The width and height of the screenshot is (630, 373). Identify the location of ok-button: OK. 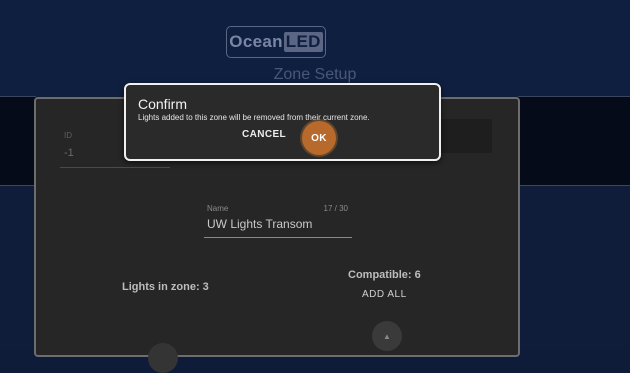
(319, 138).